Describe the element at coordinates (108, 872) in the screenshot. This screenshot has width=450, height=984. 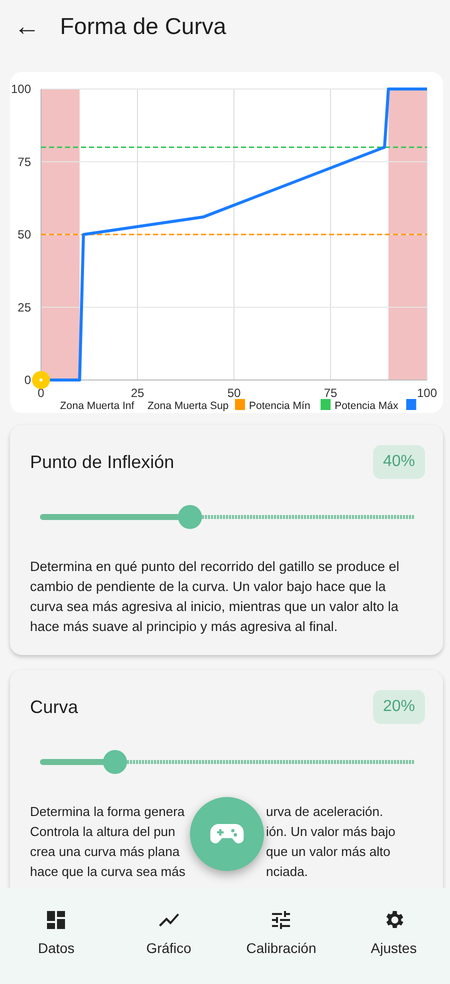
I see `description-text: hace que la curva sea más` at that location.